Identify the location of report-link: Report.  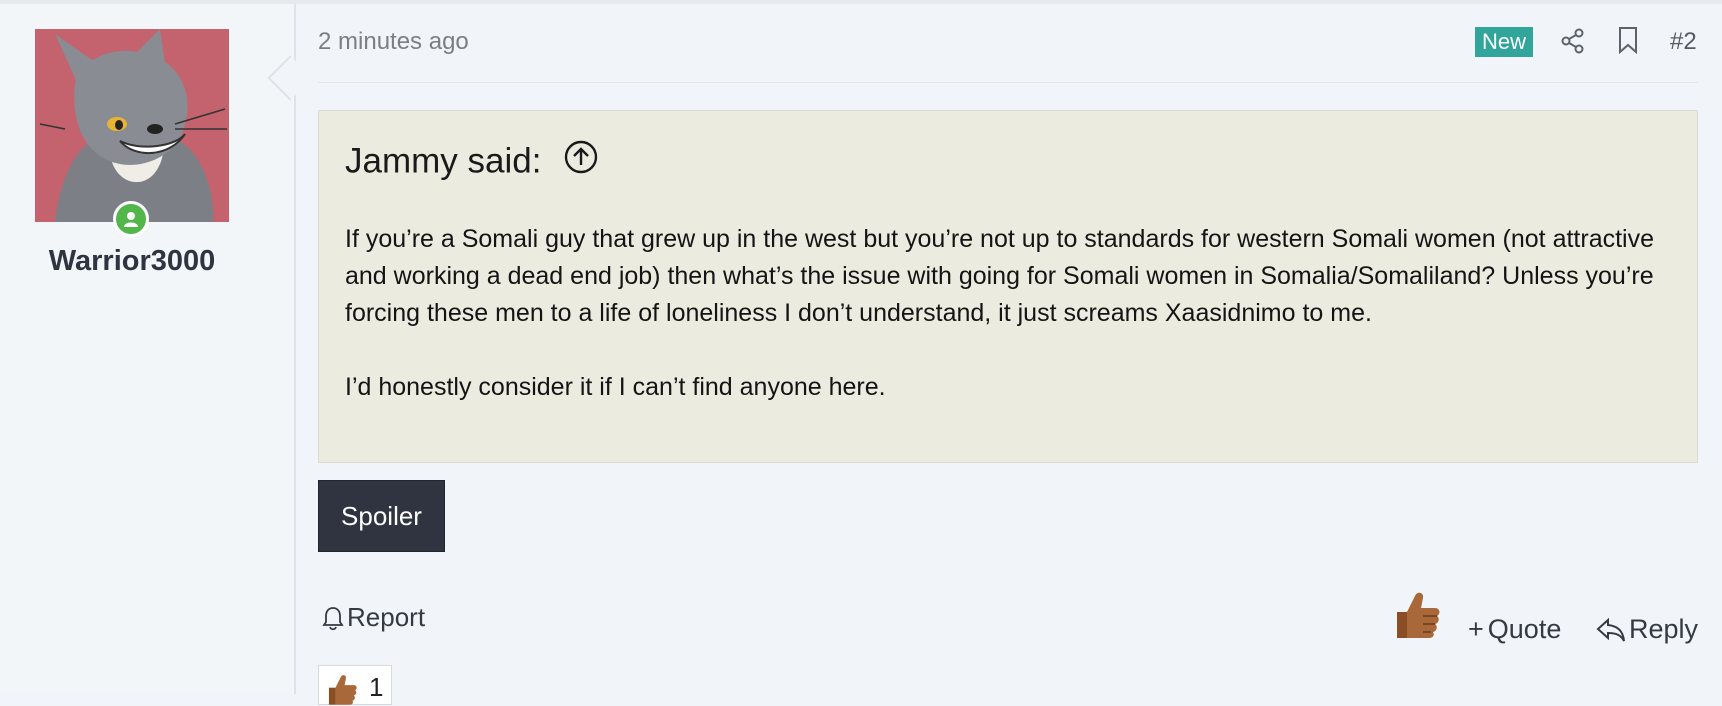
(373, 617).